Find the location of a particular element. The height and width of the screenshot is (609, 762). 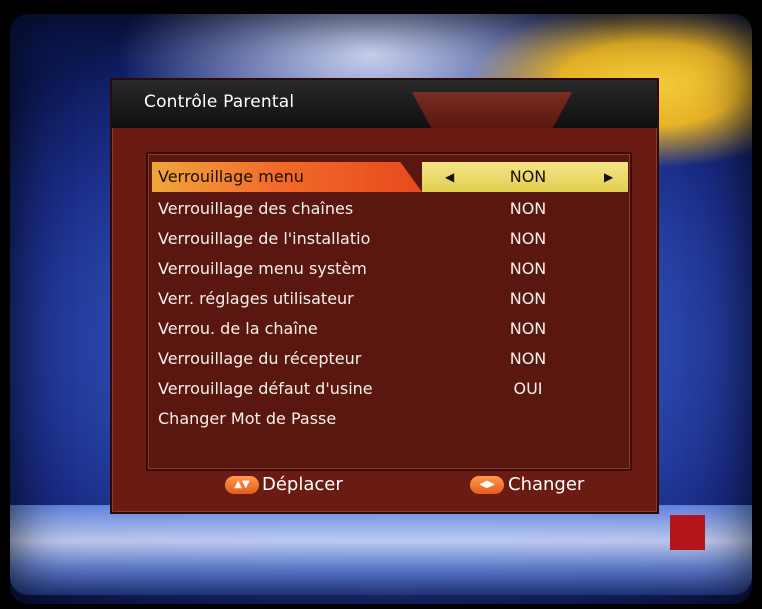

left-right-button-icon: ◀▶ is located at coordinates (487, 485).